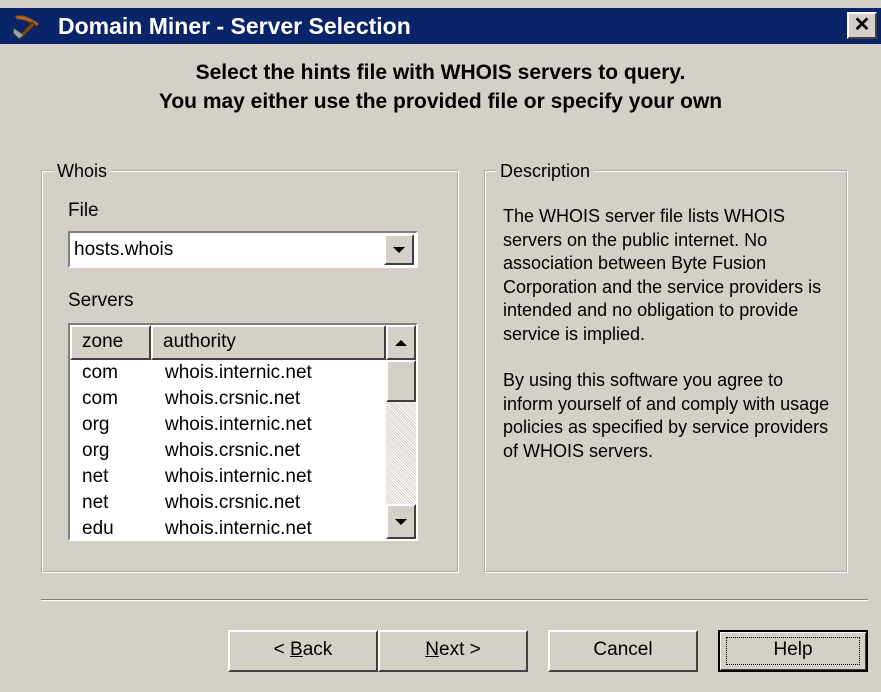 This screenshot has height=692, width=881. Describe the element at coordinates (243, 249) in the screenshot. I see `file-combobox: hosts.whois` at that location.